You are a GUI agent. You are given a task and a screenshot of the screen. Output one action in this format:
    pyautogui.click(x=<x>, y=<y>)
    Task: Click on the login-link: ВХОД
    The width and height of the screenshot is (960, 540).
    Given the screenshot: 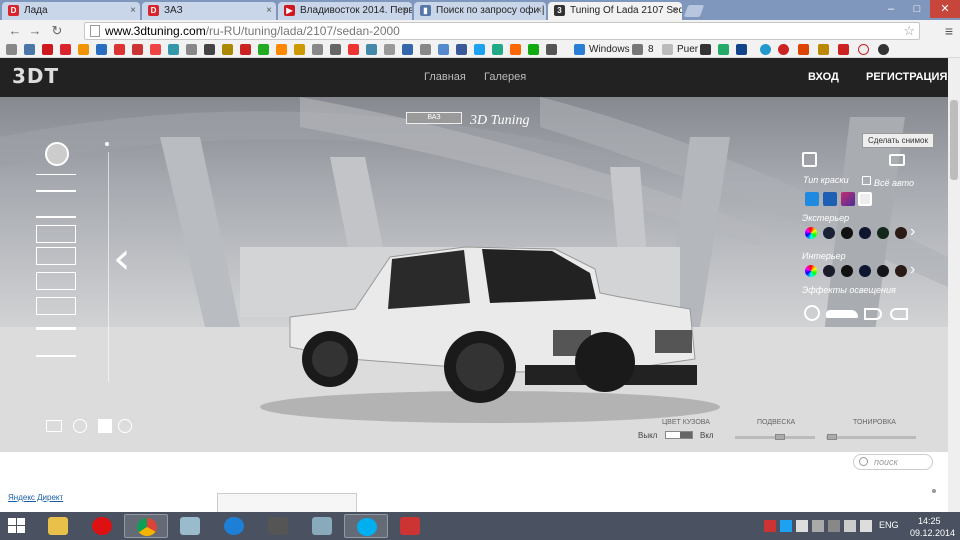 What is the action you would take?
    pyautogui.click(x=823, y=77)
    